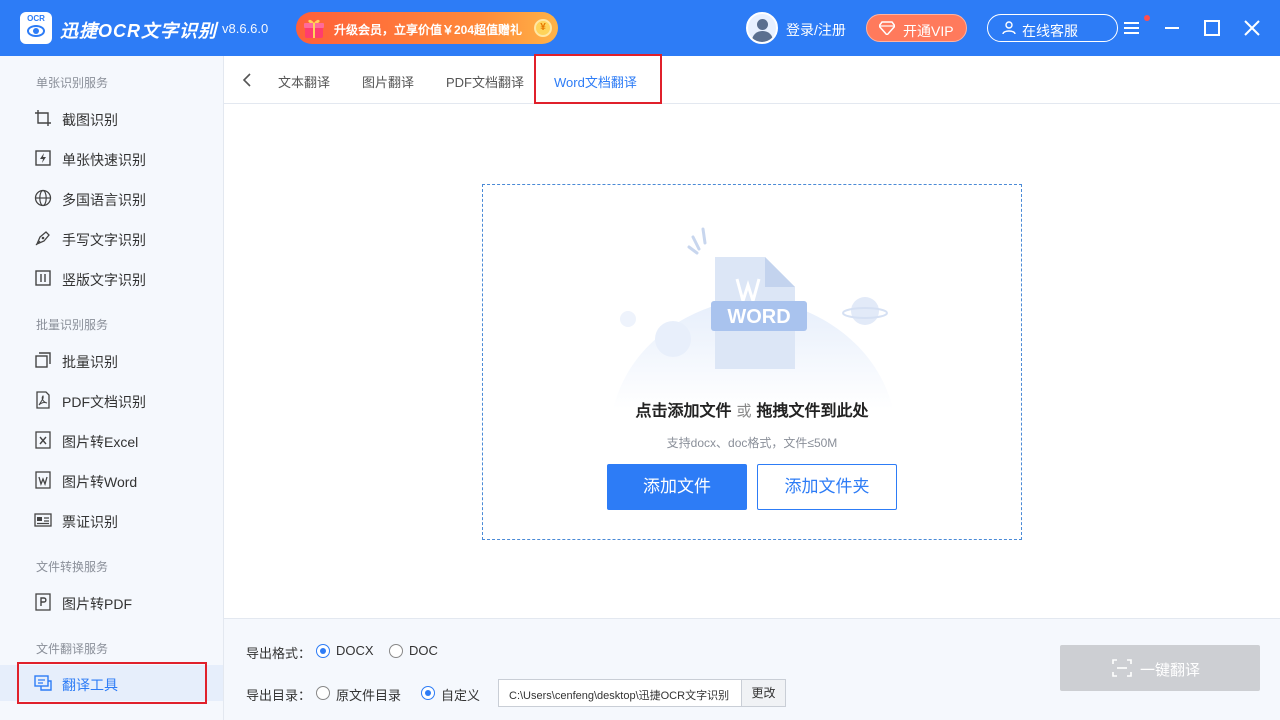  What do you see at coordinates (100, 482) in the screenshot?
I see `sidebar-item-label: 图片转Word` at bounding box center [100, 482].